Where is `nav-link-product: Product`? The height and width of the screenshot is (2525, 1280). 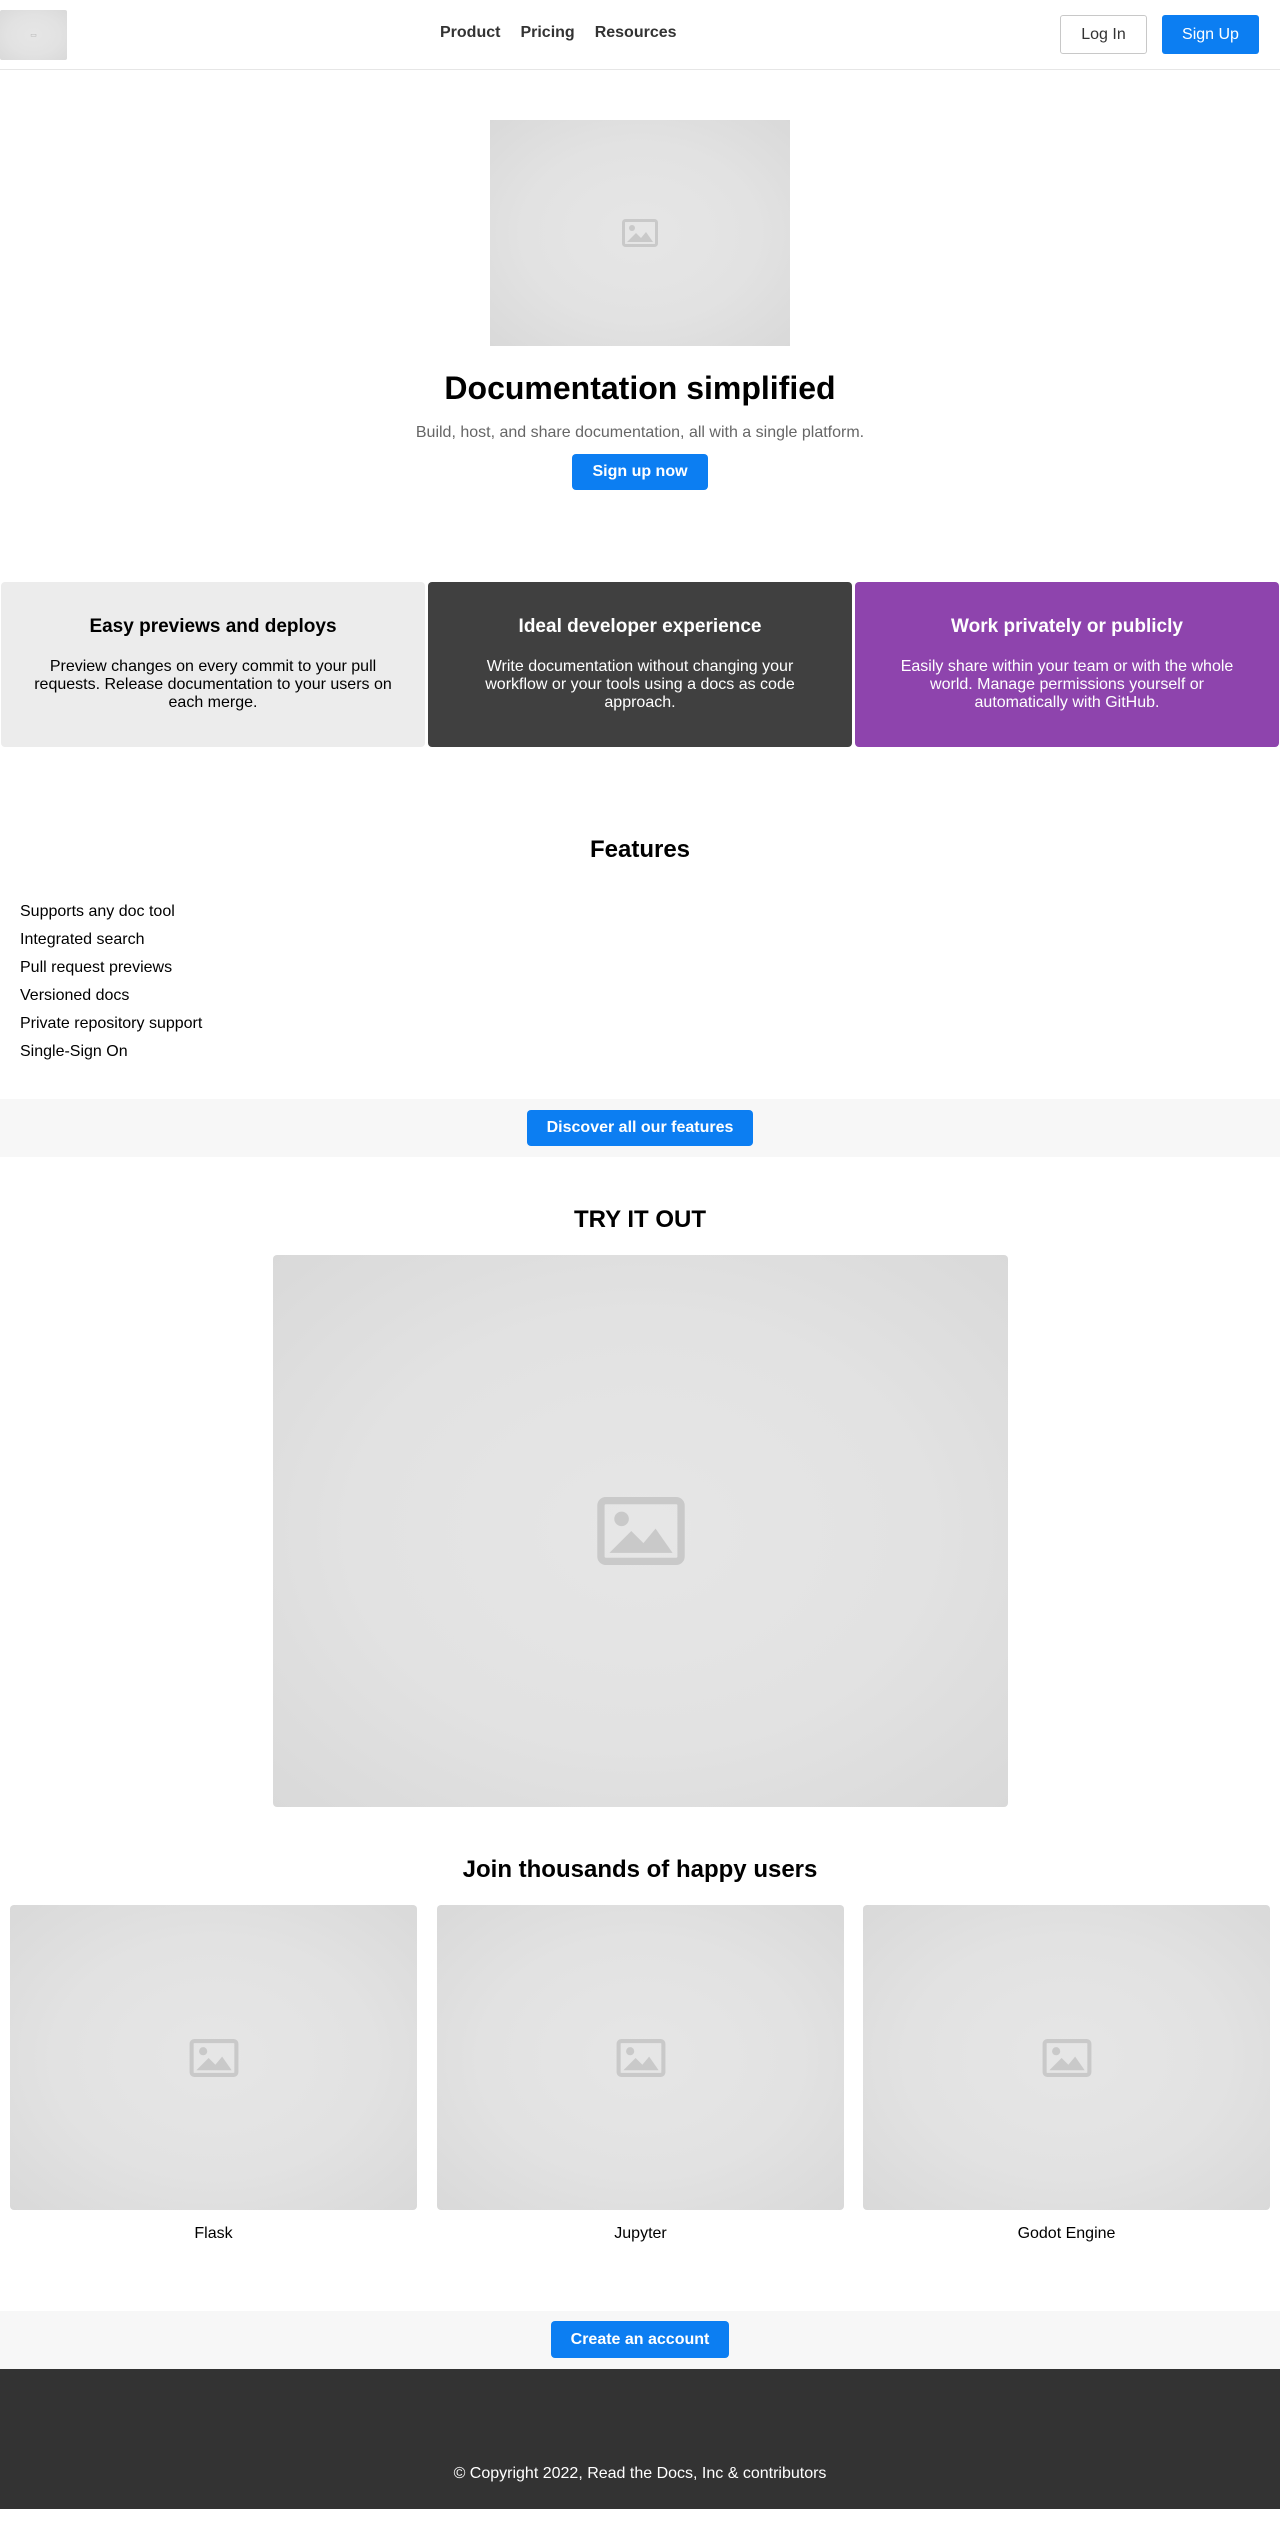
nav-link-product: Product is located at coordinates (470, 33).